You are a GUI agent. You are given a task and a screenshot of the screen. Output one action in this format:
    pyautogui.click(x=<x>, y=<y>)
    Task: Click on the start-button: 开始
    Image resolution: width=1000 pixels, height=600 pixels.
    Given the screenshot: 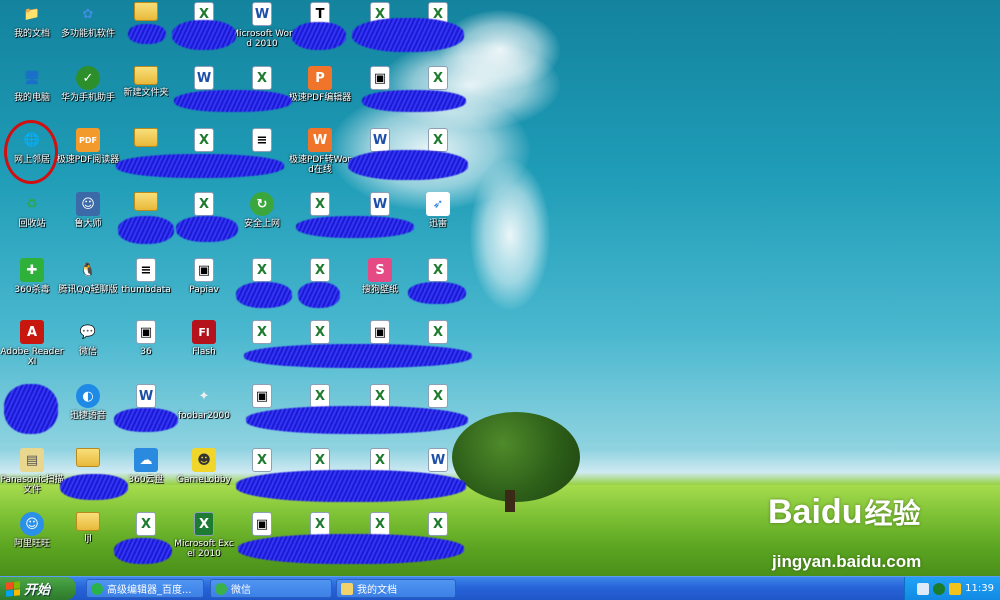 What is the action you would take?
    pyautogui.click(x=38, y=588)
    